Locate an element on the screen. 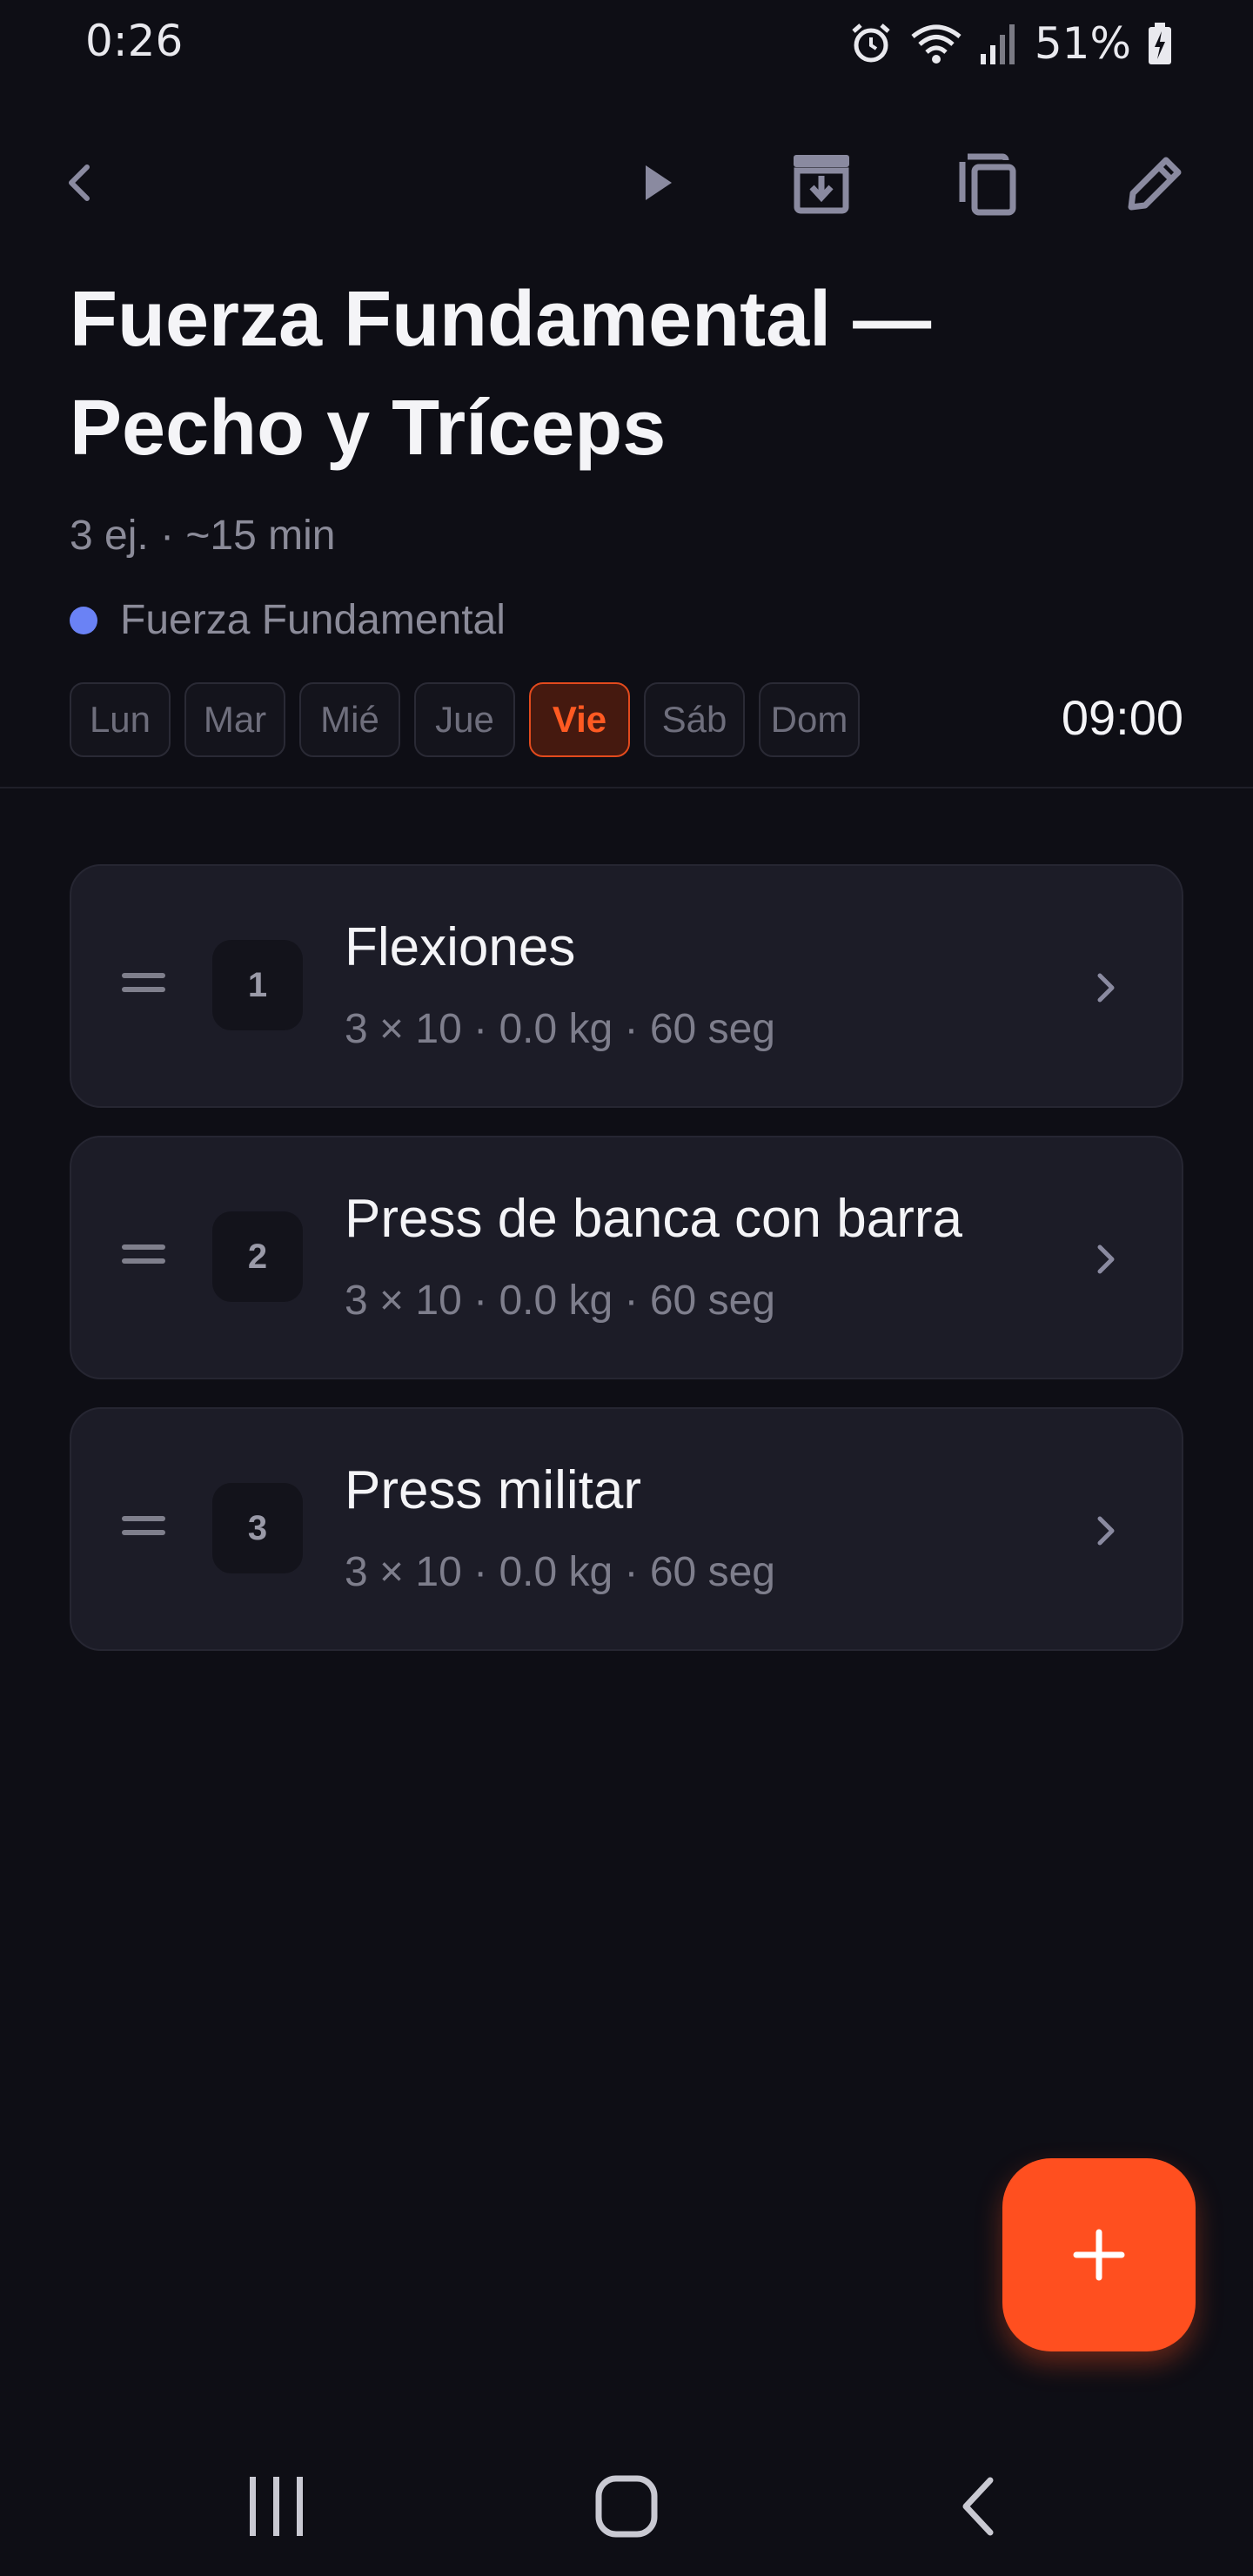 The width and height of the screenshot is (1253, 2576). copy-icon is located at coordinates (987, 184).